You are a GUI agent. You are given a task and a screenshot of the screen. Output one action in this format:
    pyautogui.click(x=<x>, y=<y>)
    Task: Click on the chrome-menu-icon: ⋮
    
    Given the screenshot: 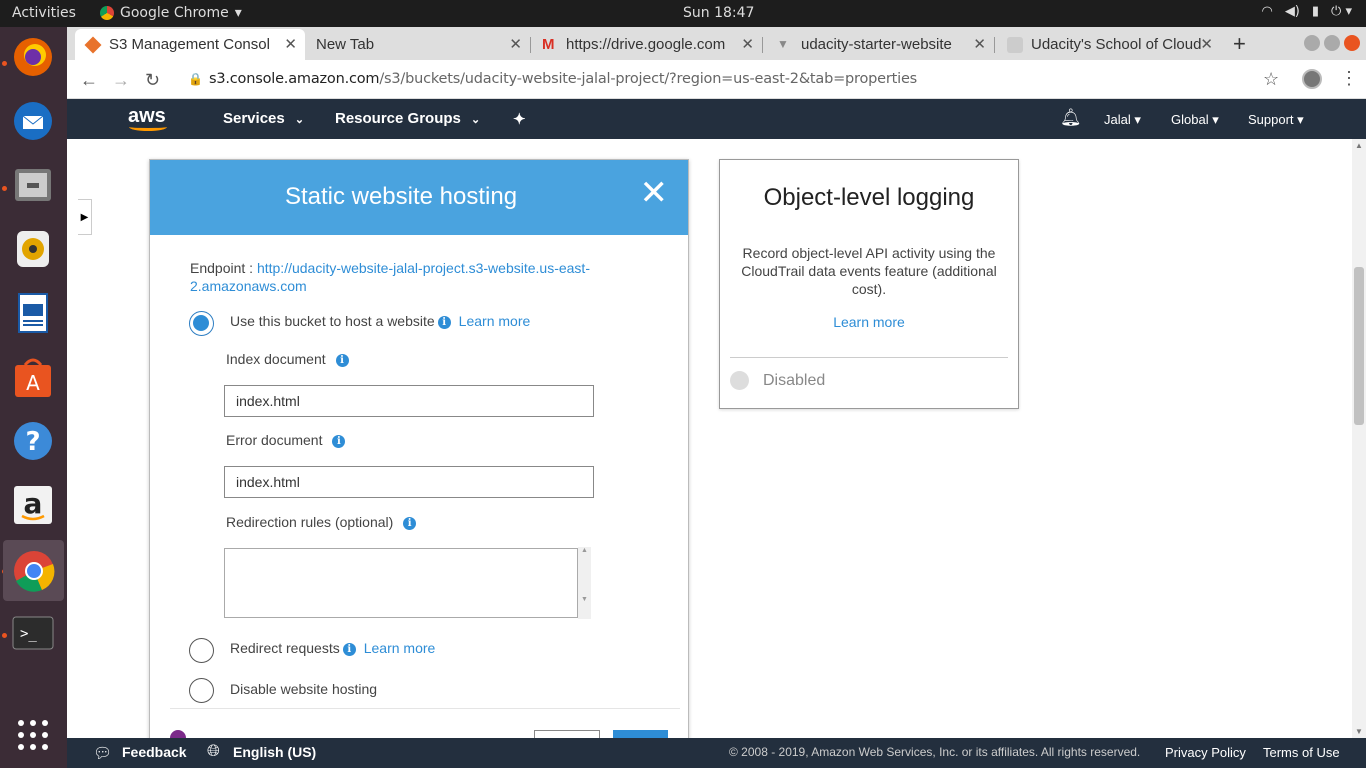 What is the action you would take?
    pyautogui.click(x=1349, y=78)
    